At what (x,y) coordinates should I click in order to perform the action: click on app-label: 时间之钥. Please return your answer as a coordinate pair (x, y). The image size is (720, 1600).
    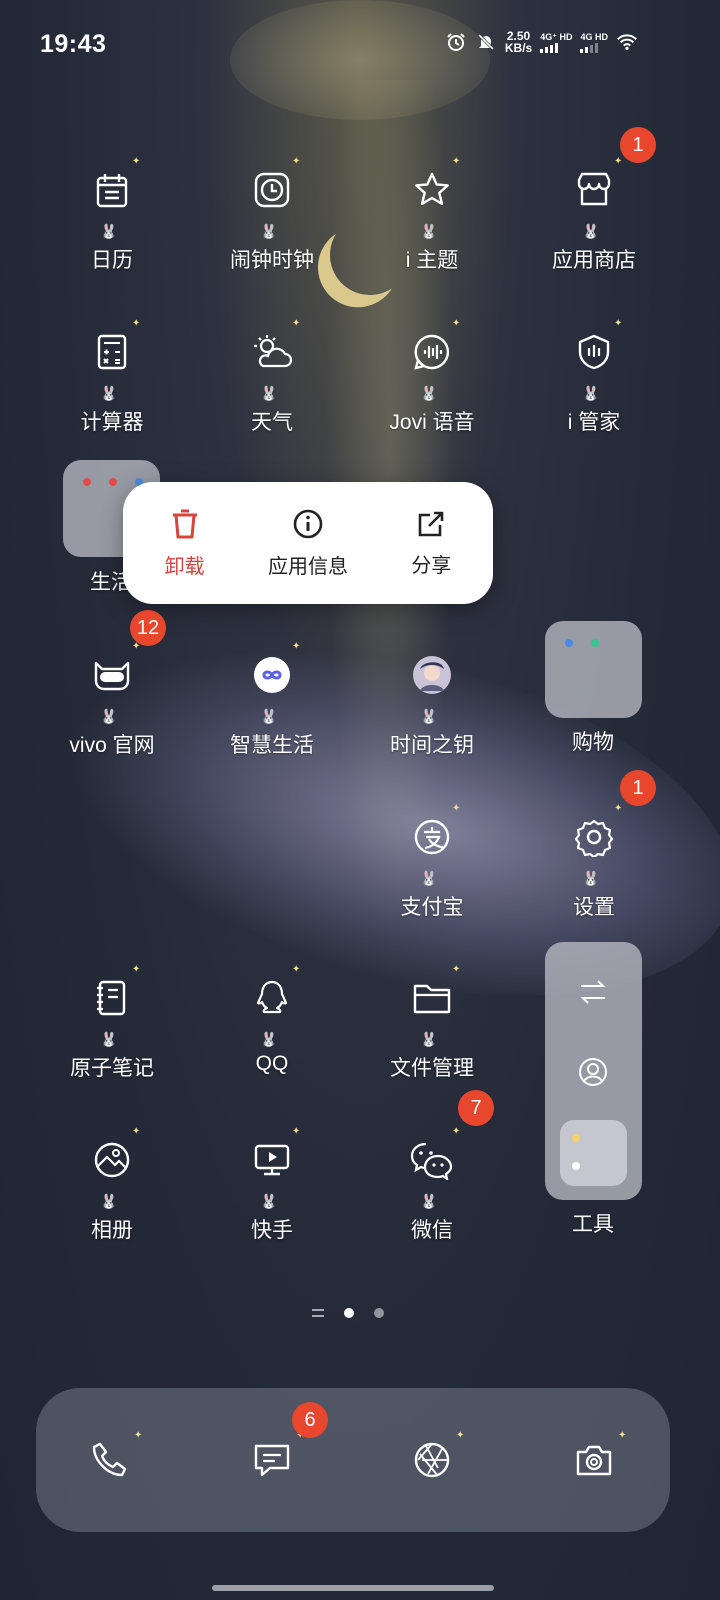
    Looking at the image, I should click on (432, 745).